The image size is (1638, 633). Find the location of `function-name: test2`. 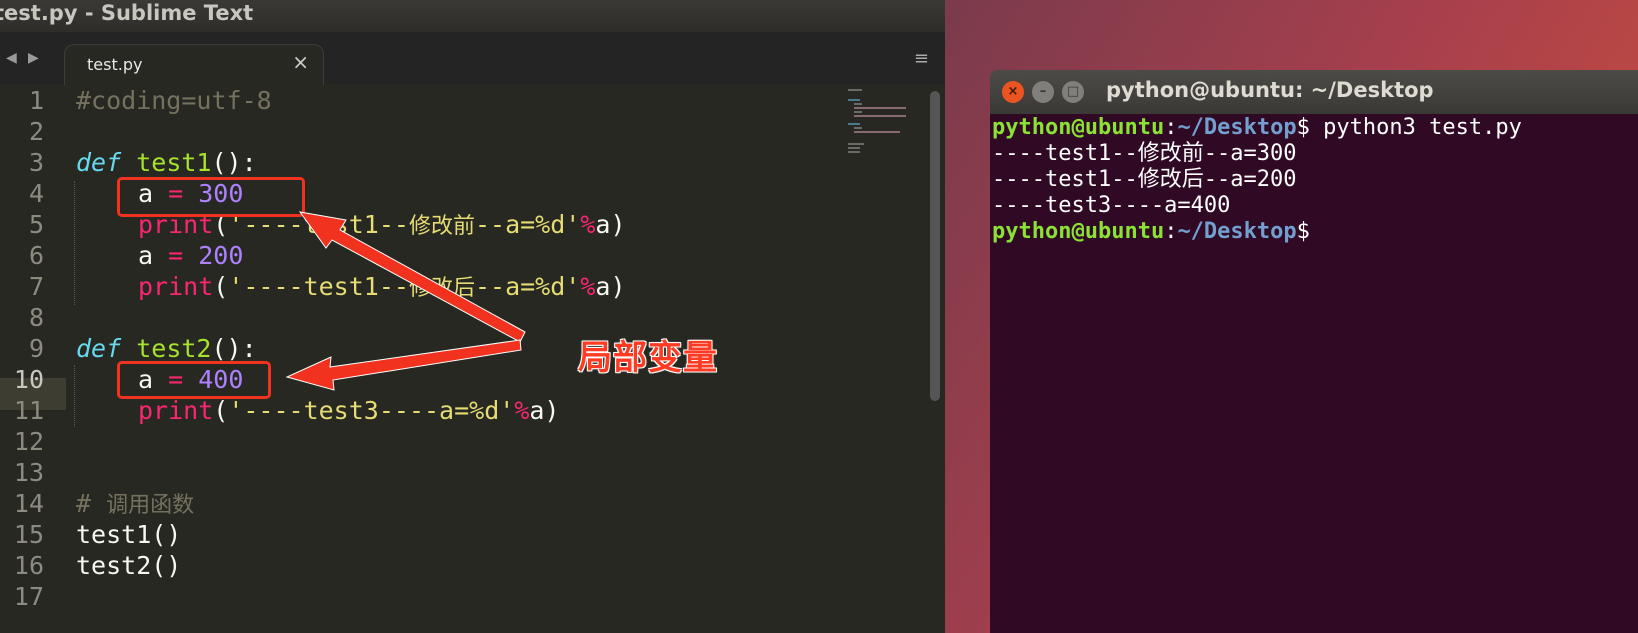

function-name: test2 is located at coordinates (174, 348).